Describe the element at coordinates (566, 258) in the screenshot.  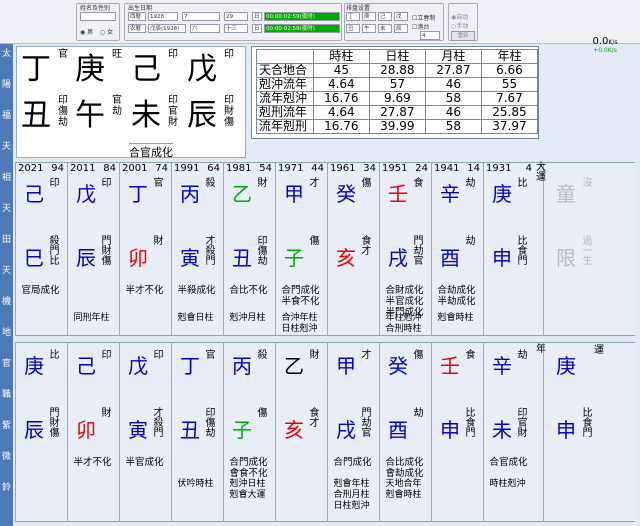
I see `extra-branch: 限` at that location.